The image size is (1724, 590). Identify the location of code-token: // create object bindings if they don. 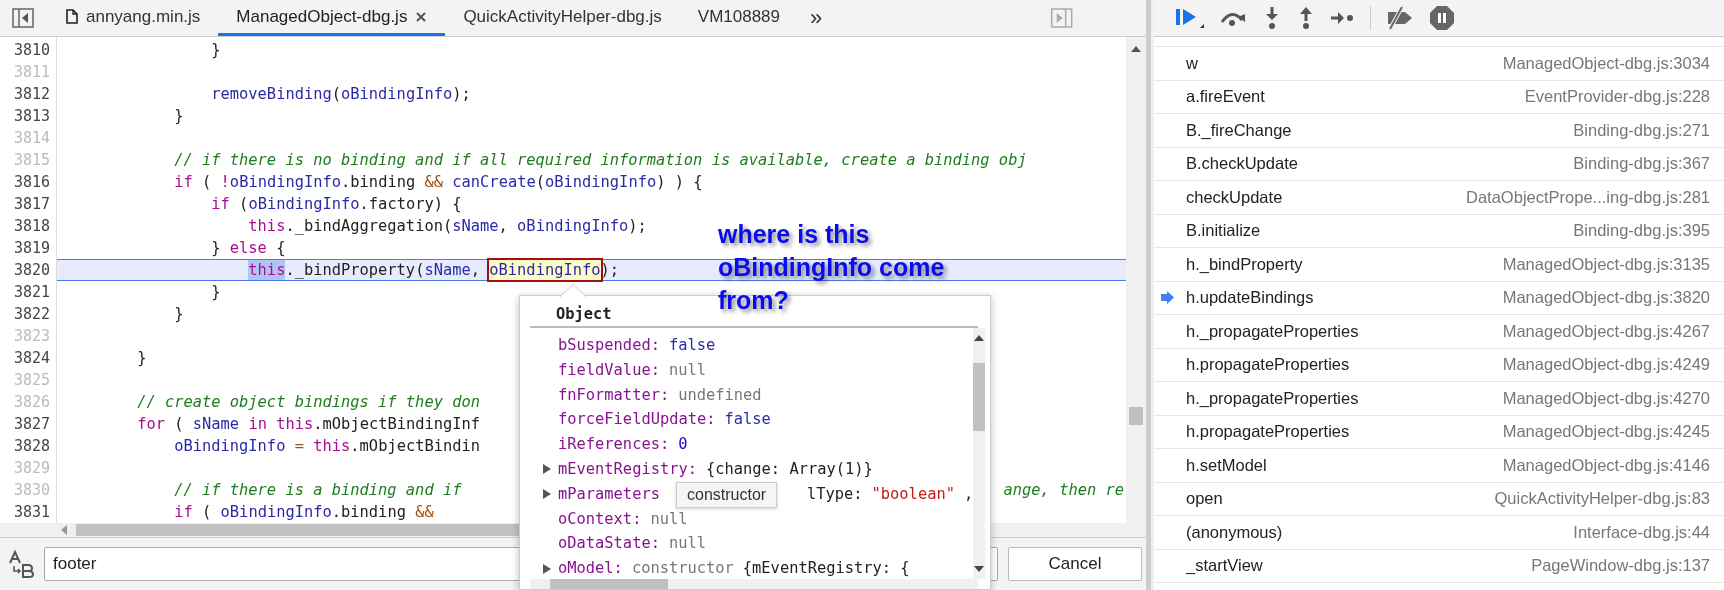
(308, 402).